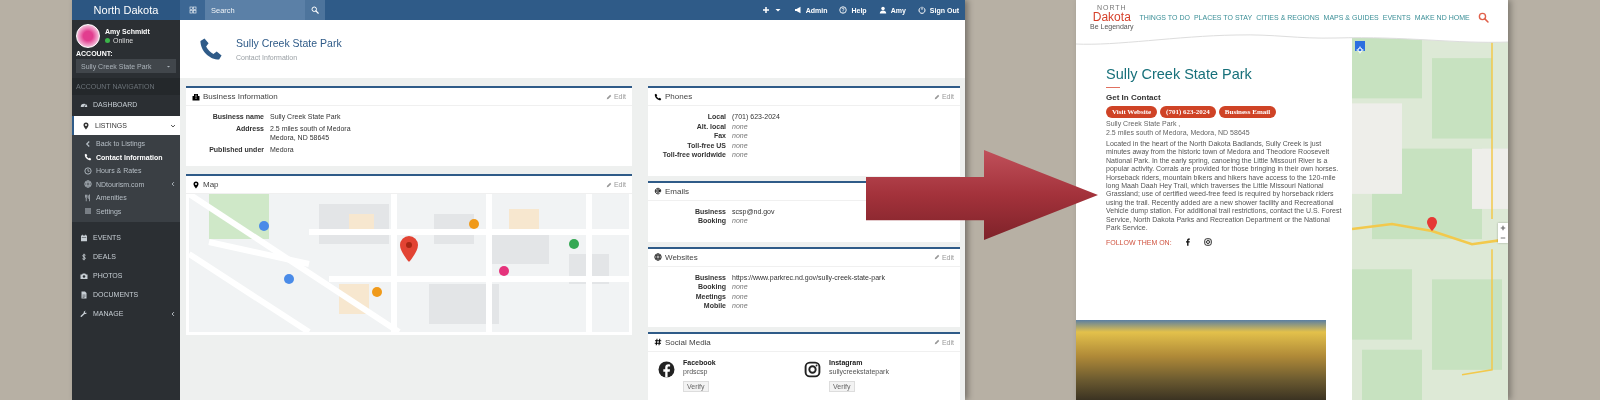 The image size is (1600, 400). What do you see at coordinates (88, 211) in the screenshot?
I see `list-icon` at bounding box center [88, 211].